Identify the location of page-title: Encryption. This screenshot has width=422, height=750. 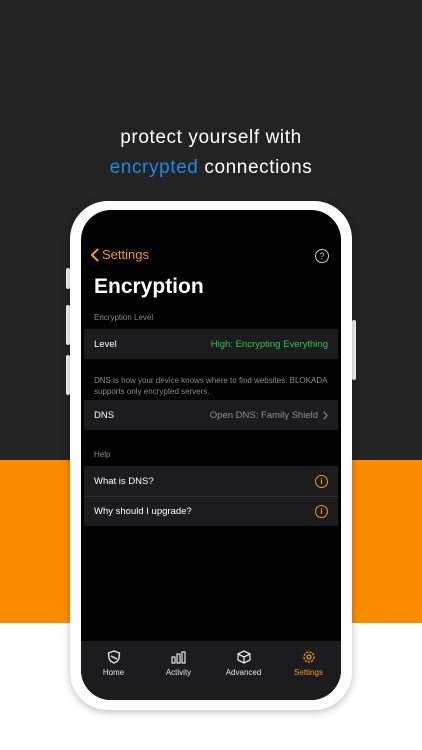
(149, 286).